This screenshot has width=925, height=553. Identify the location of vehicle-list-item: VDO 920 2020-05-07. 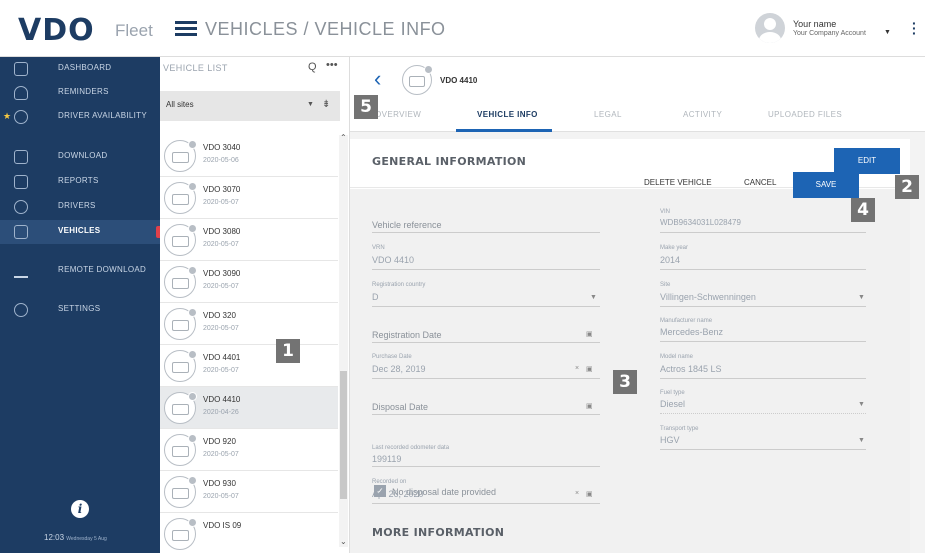
(249, 450).